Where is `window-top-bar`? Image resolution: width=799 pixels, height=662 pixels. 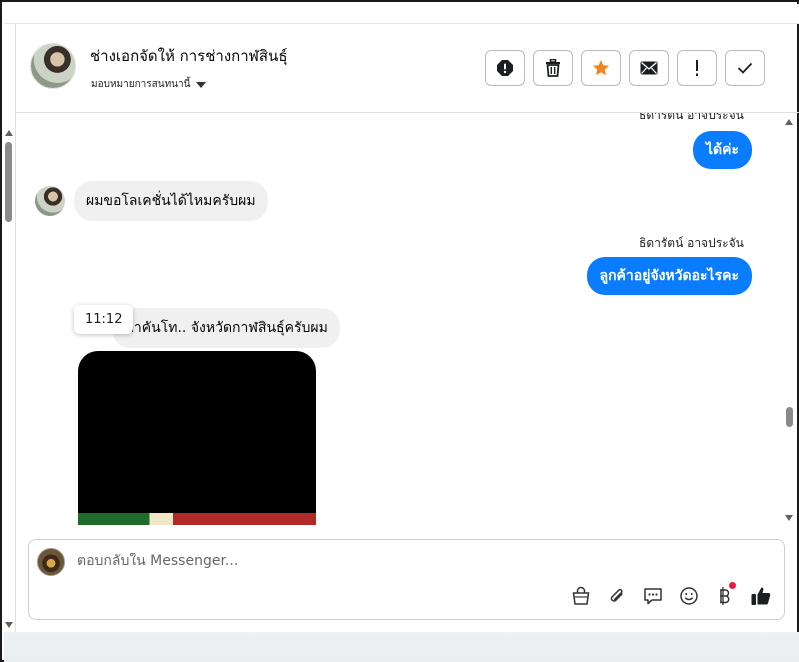 window-top-bar is located at coordinates (401, 14).